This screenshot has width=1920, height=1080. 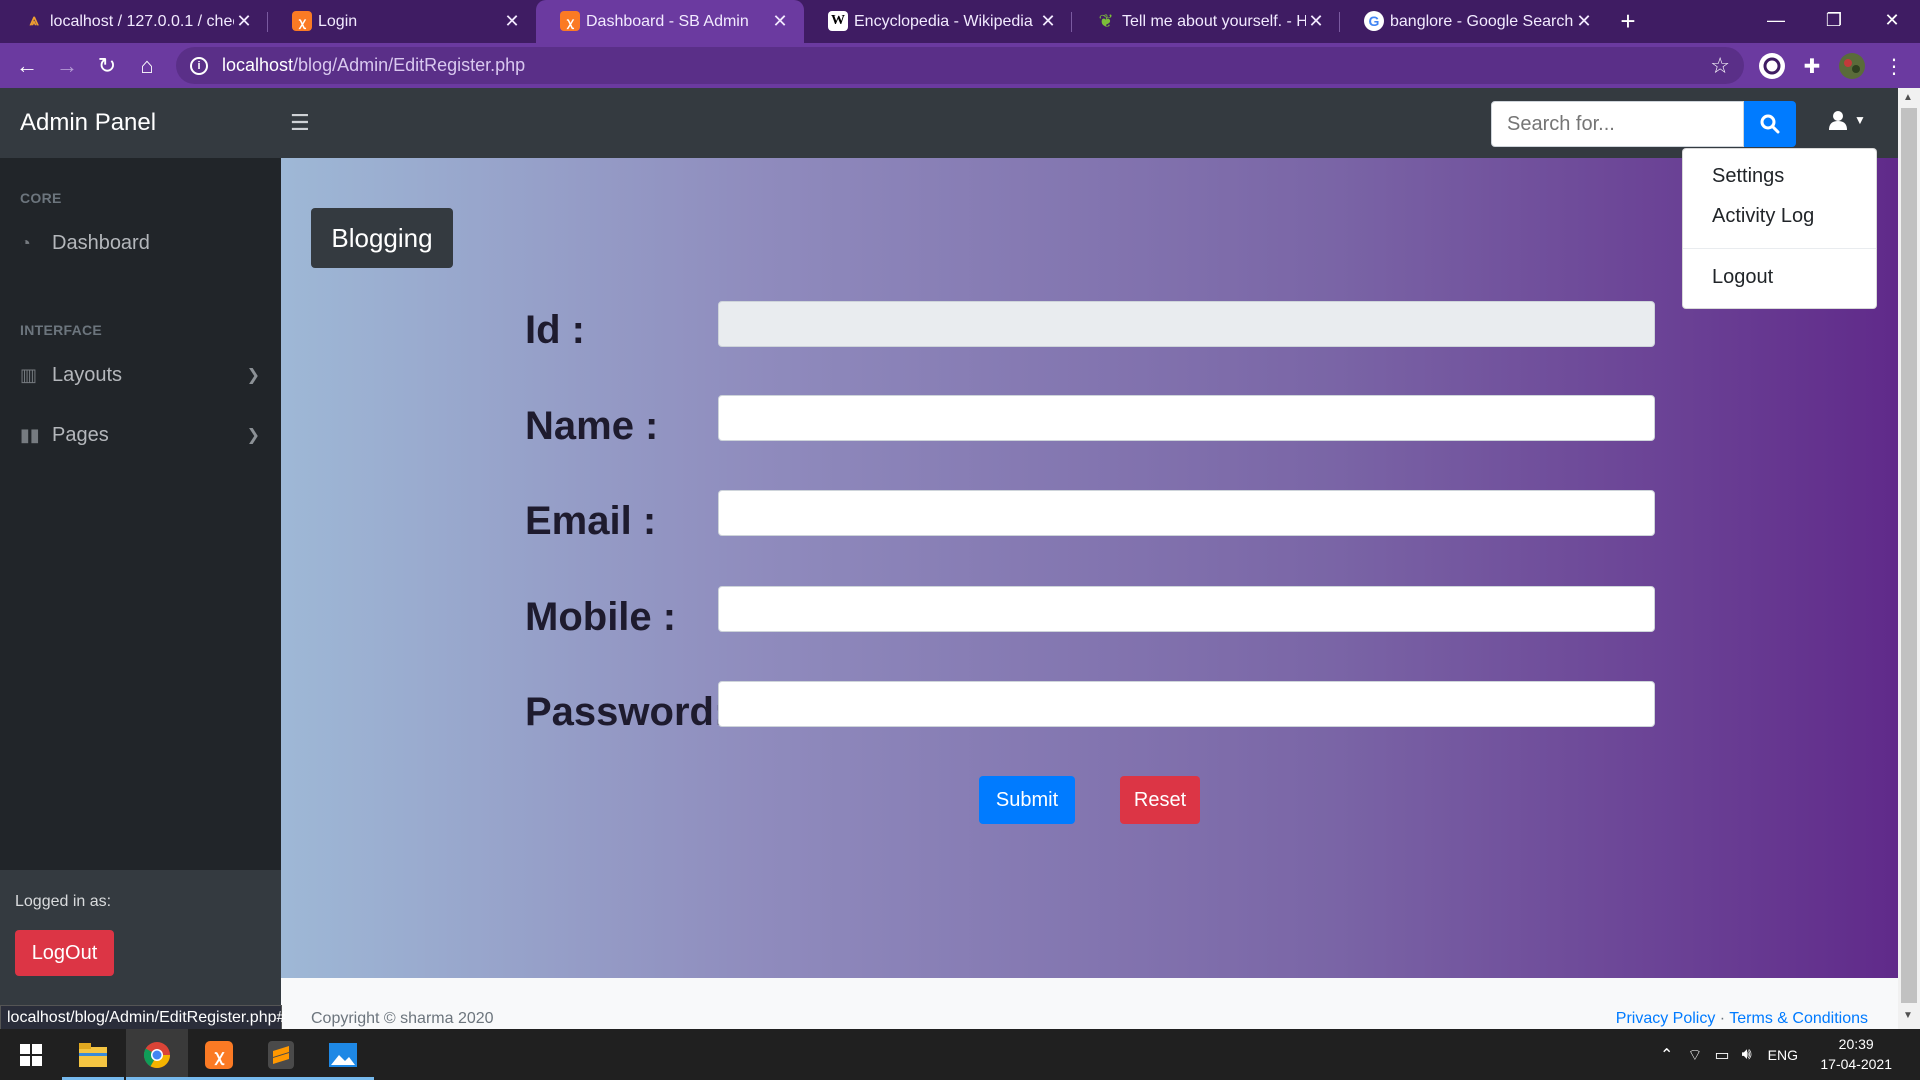 I want to click on browser-tab: G banglore - Google Search ✕, so click(x=1474, y=21).